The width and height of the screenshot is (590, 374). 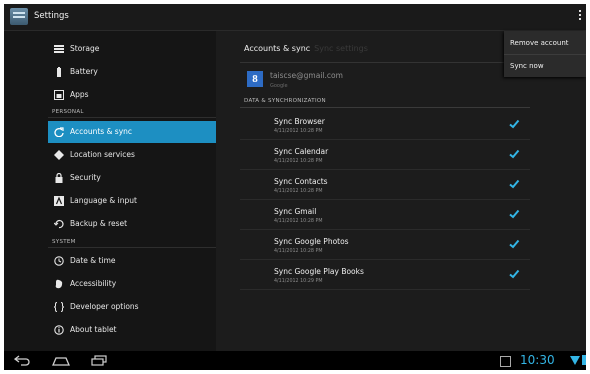 I want to click on sidebar-item-accessibility: Accessibility, so click(x=132, y=284).